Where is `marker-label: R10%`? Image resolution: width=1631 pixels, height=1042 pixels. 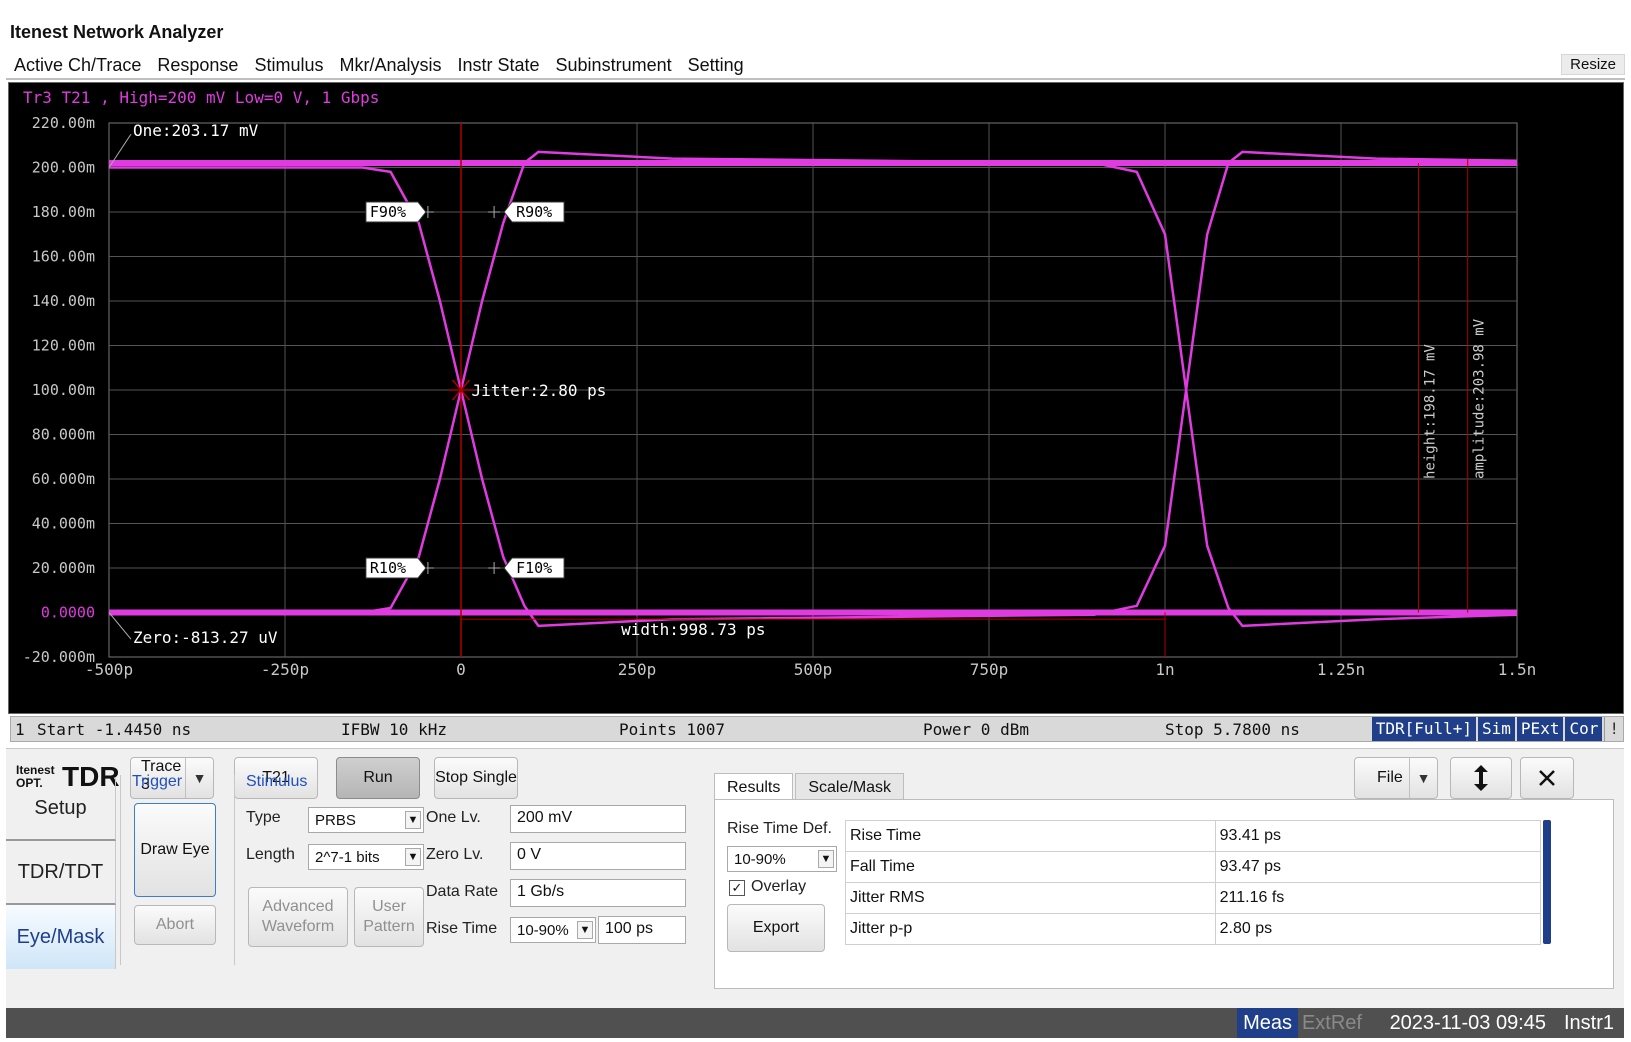 marker-label: R10% is located at coordinates (388, 568).